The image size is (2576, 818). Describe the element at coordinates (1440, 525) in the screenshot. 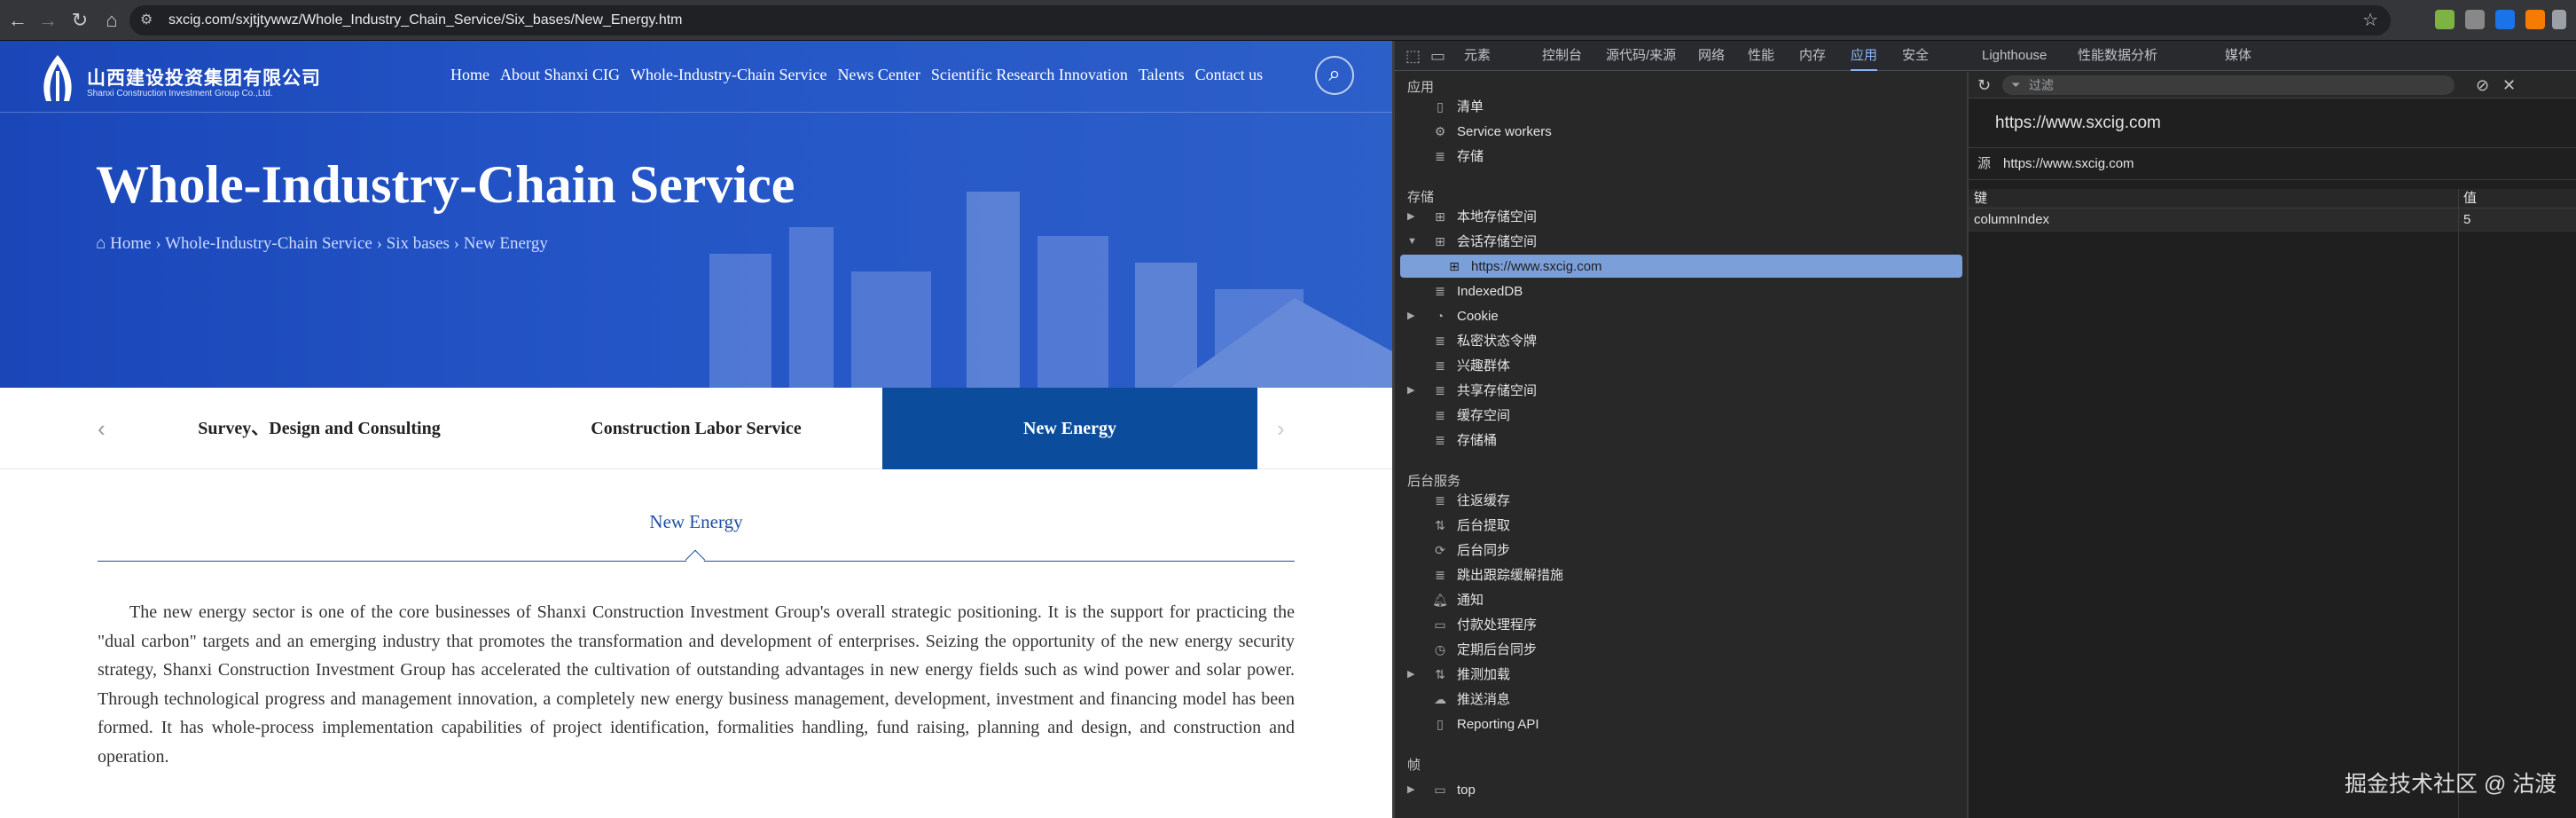

I see `fetch-arrows-icon: ⇅` at that location.